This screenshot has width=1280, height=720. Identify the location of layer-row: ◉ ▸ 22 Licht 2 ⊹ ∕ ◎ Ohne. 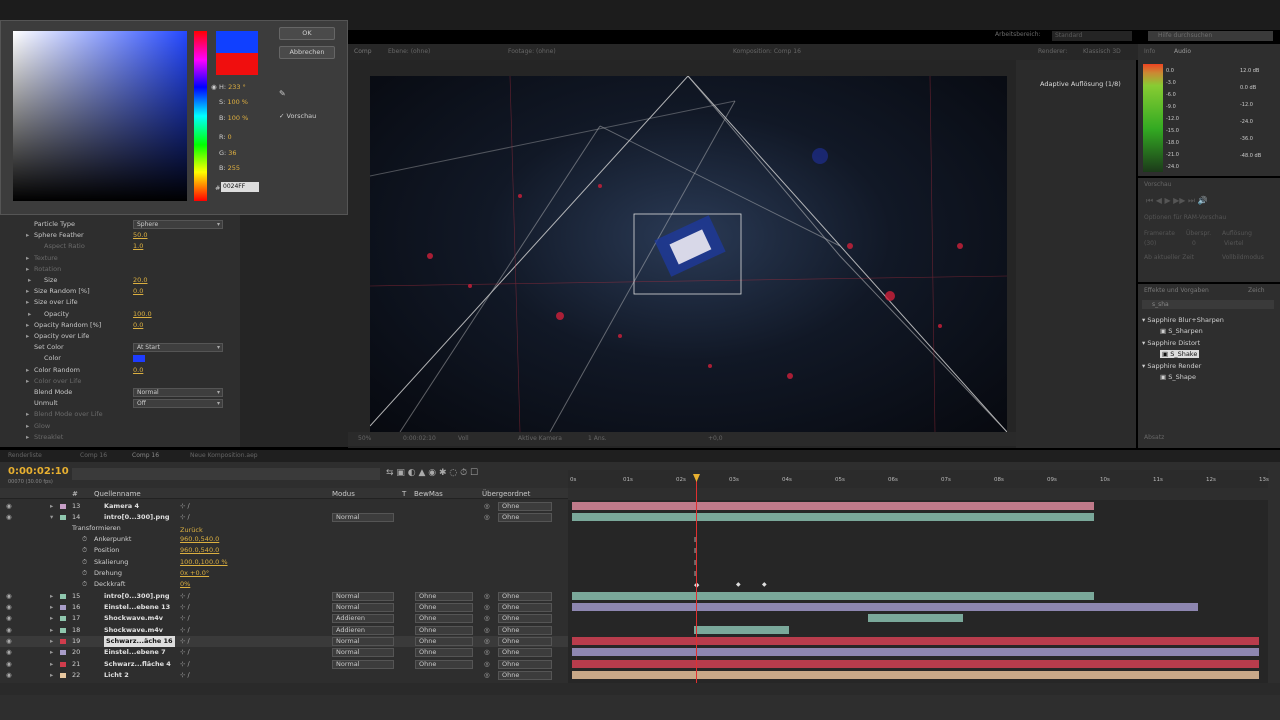
(284, 675).